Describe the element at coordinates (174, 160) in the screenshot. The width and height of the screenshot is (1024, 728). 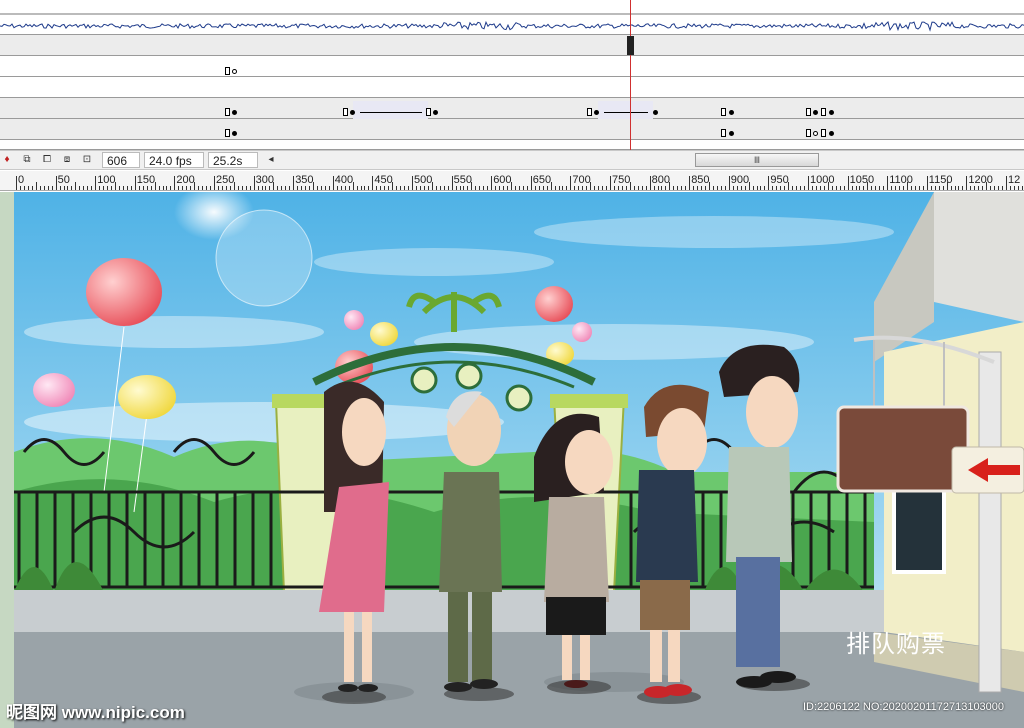
I see `frame-rate-field: 24.0 fps` at that location.